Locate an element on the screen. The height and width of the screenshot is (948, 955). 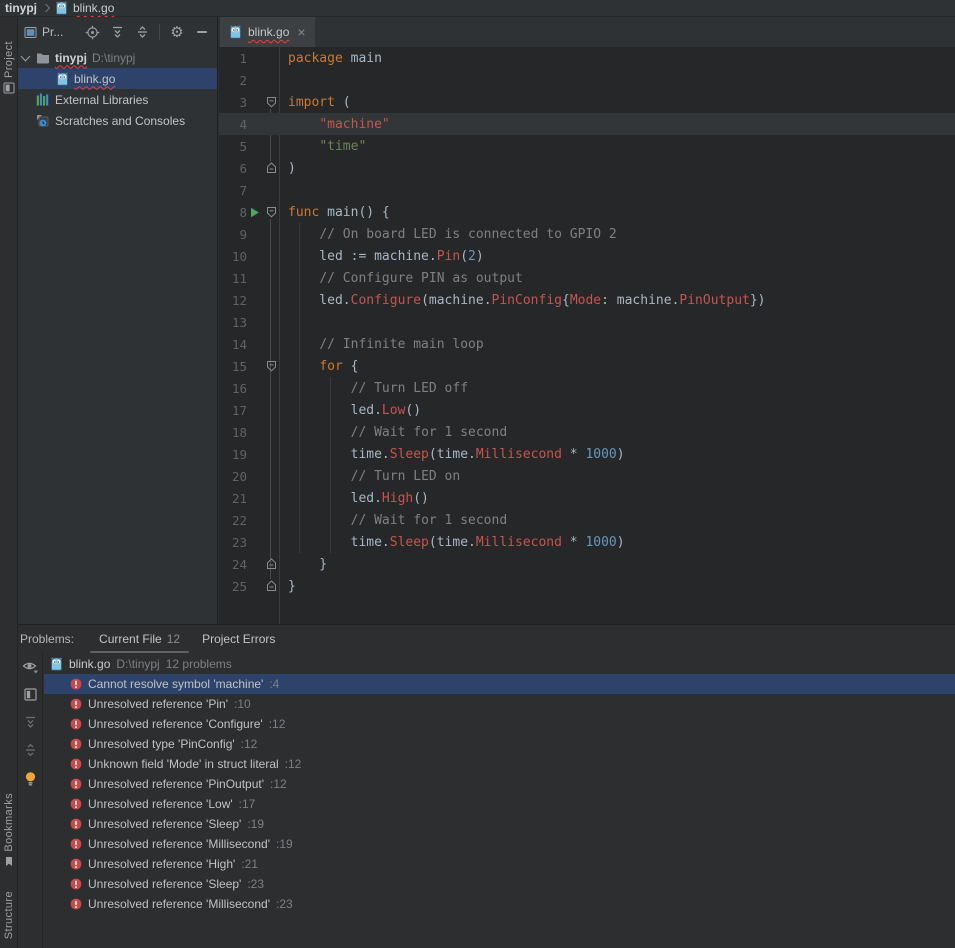
problem-row-7: Unresolved reference 'Low':17 is located at coordinates (499, 804).